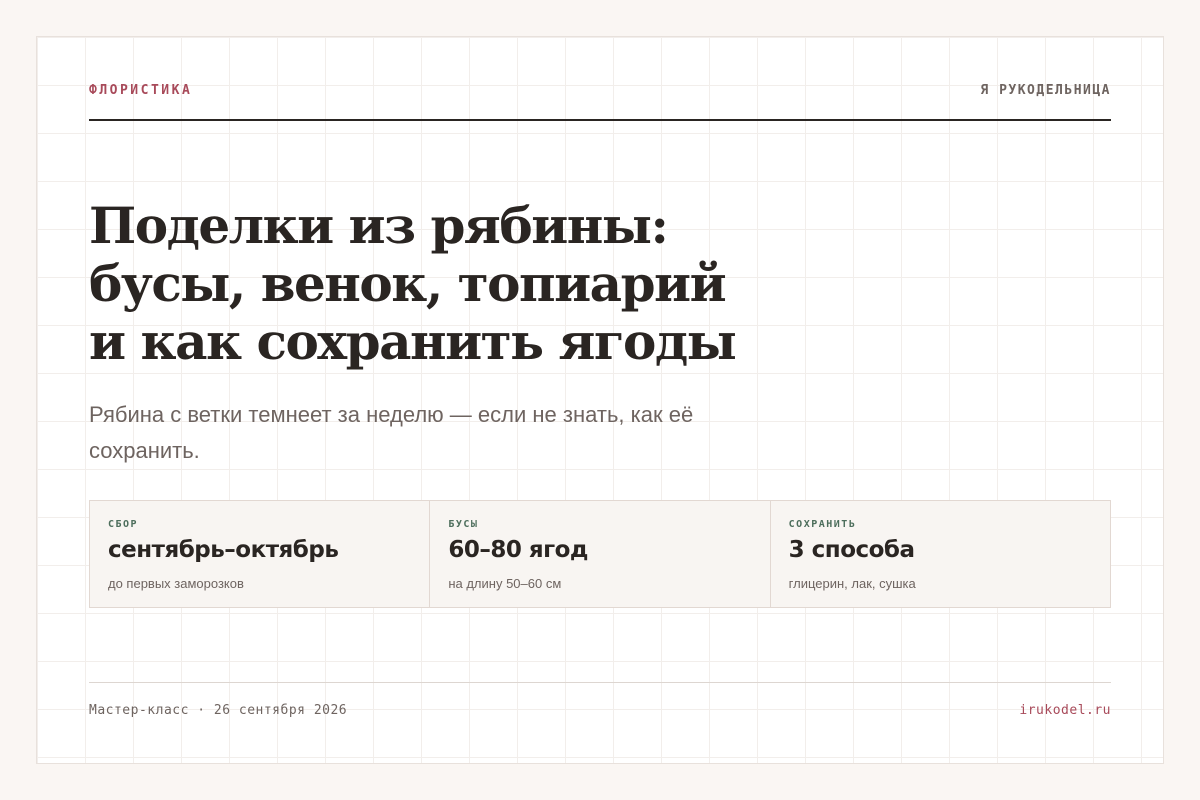  Describe the element at coordinates (1065, 710) in the screenshot. I see `site-link: irukodel.ru` at that location.